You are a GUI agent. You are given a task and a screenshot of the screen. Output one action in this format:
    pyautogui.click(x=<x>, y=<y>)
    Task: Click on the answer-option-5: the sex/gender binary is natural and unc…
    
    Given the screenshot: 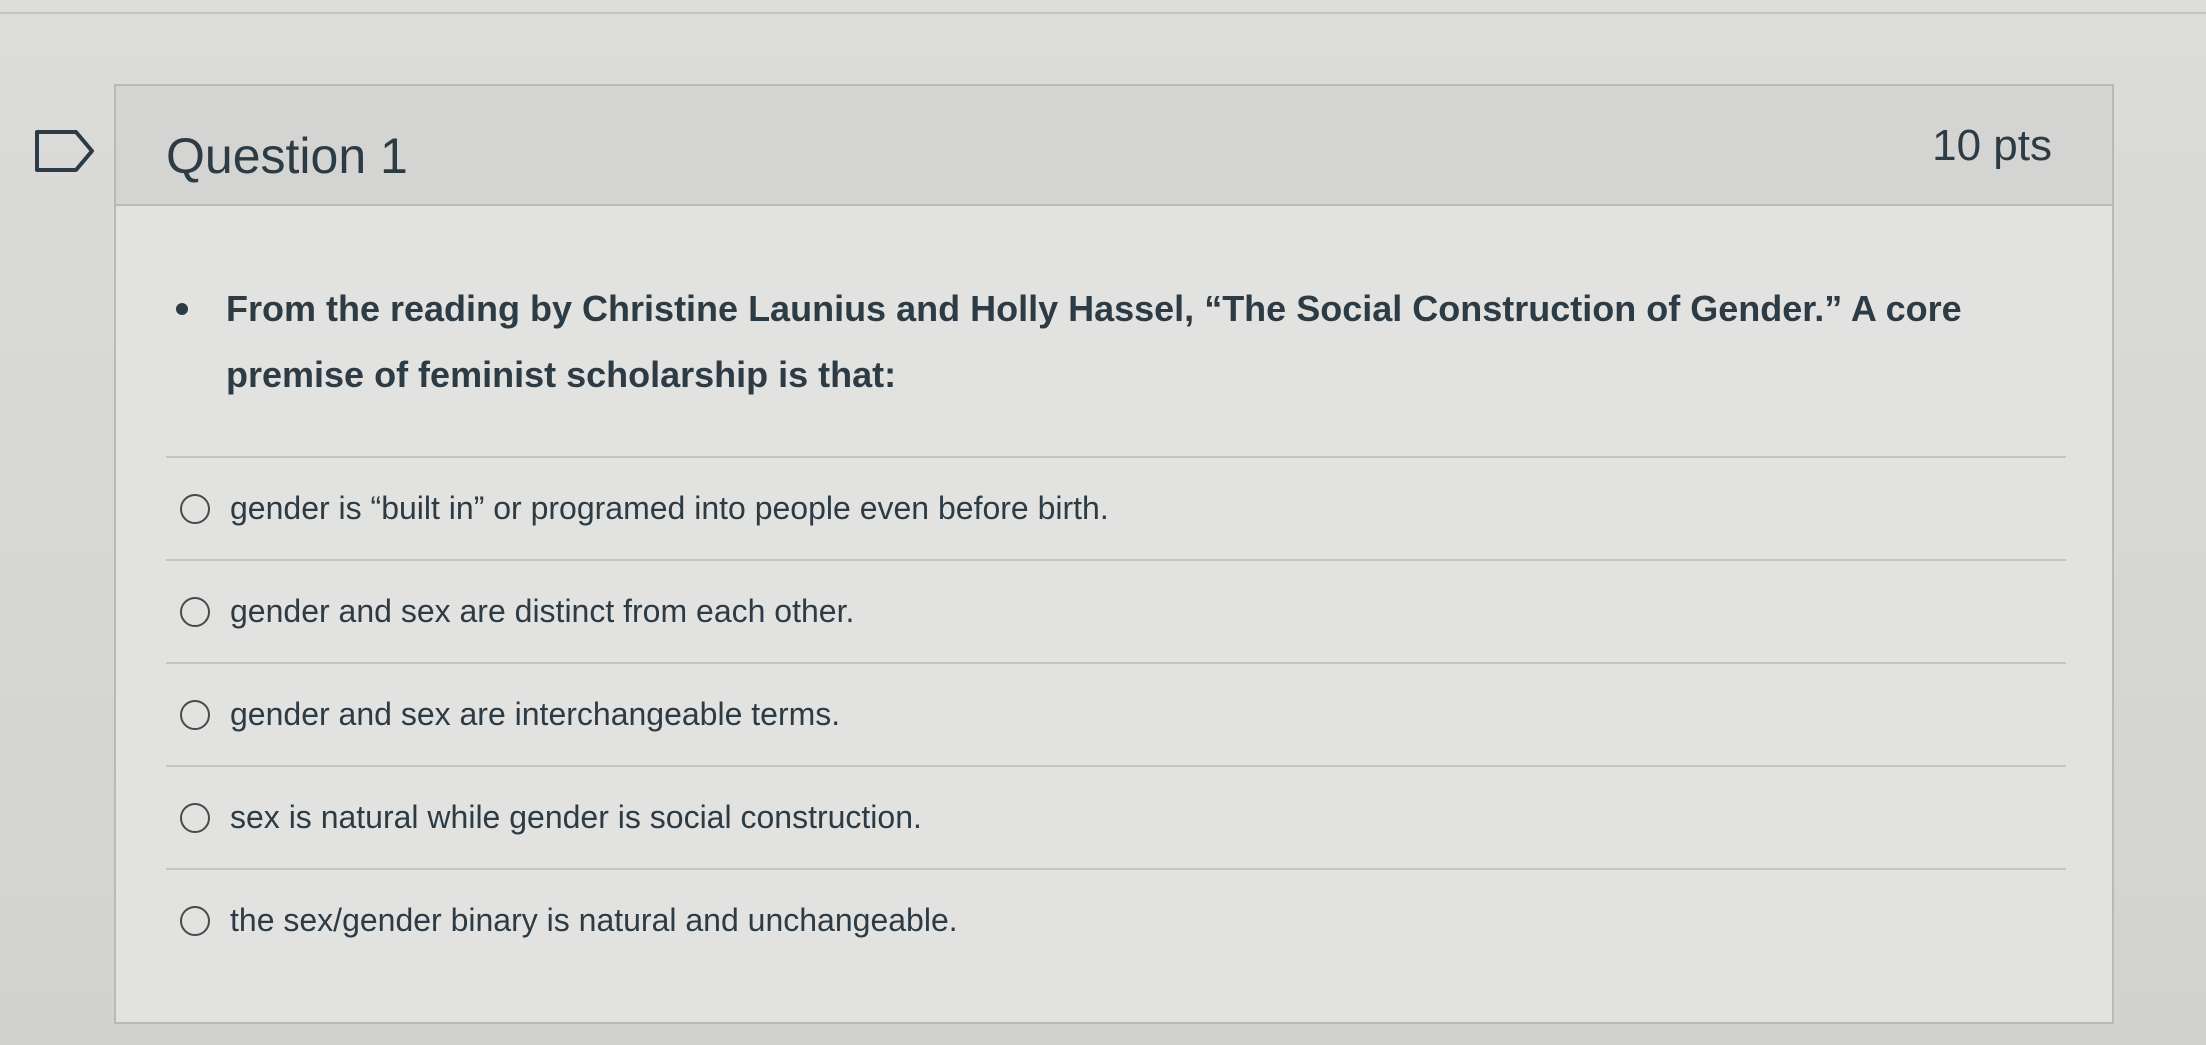 What is the action you would take?
    pyautogui.click(x=1116, y=919)
    